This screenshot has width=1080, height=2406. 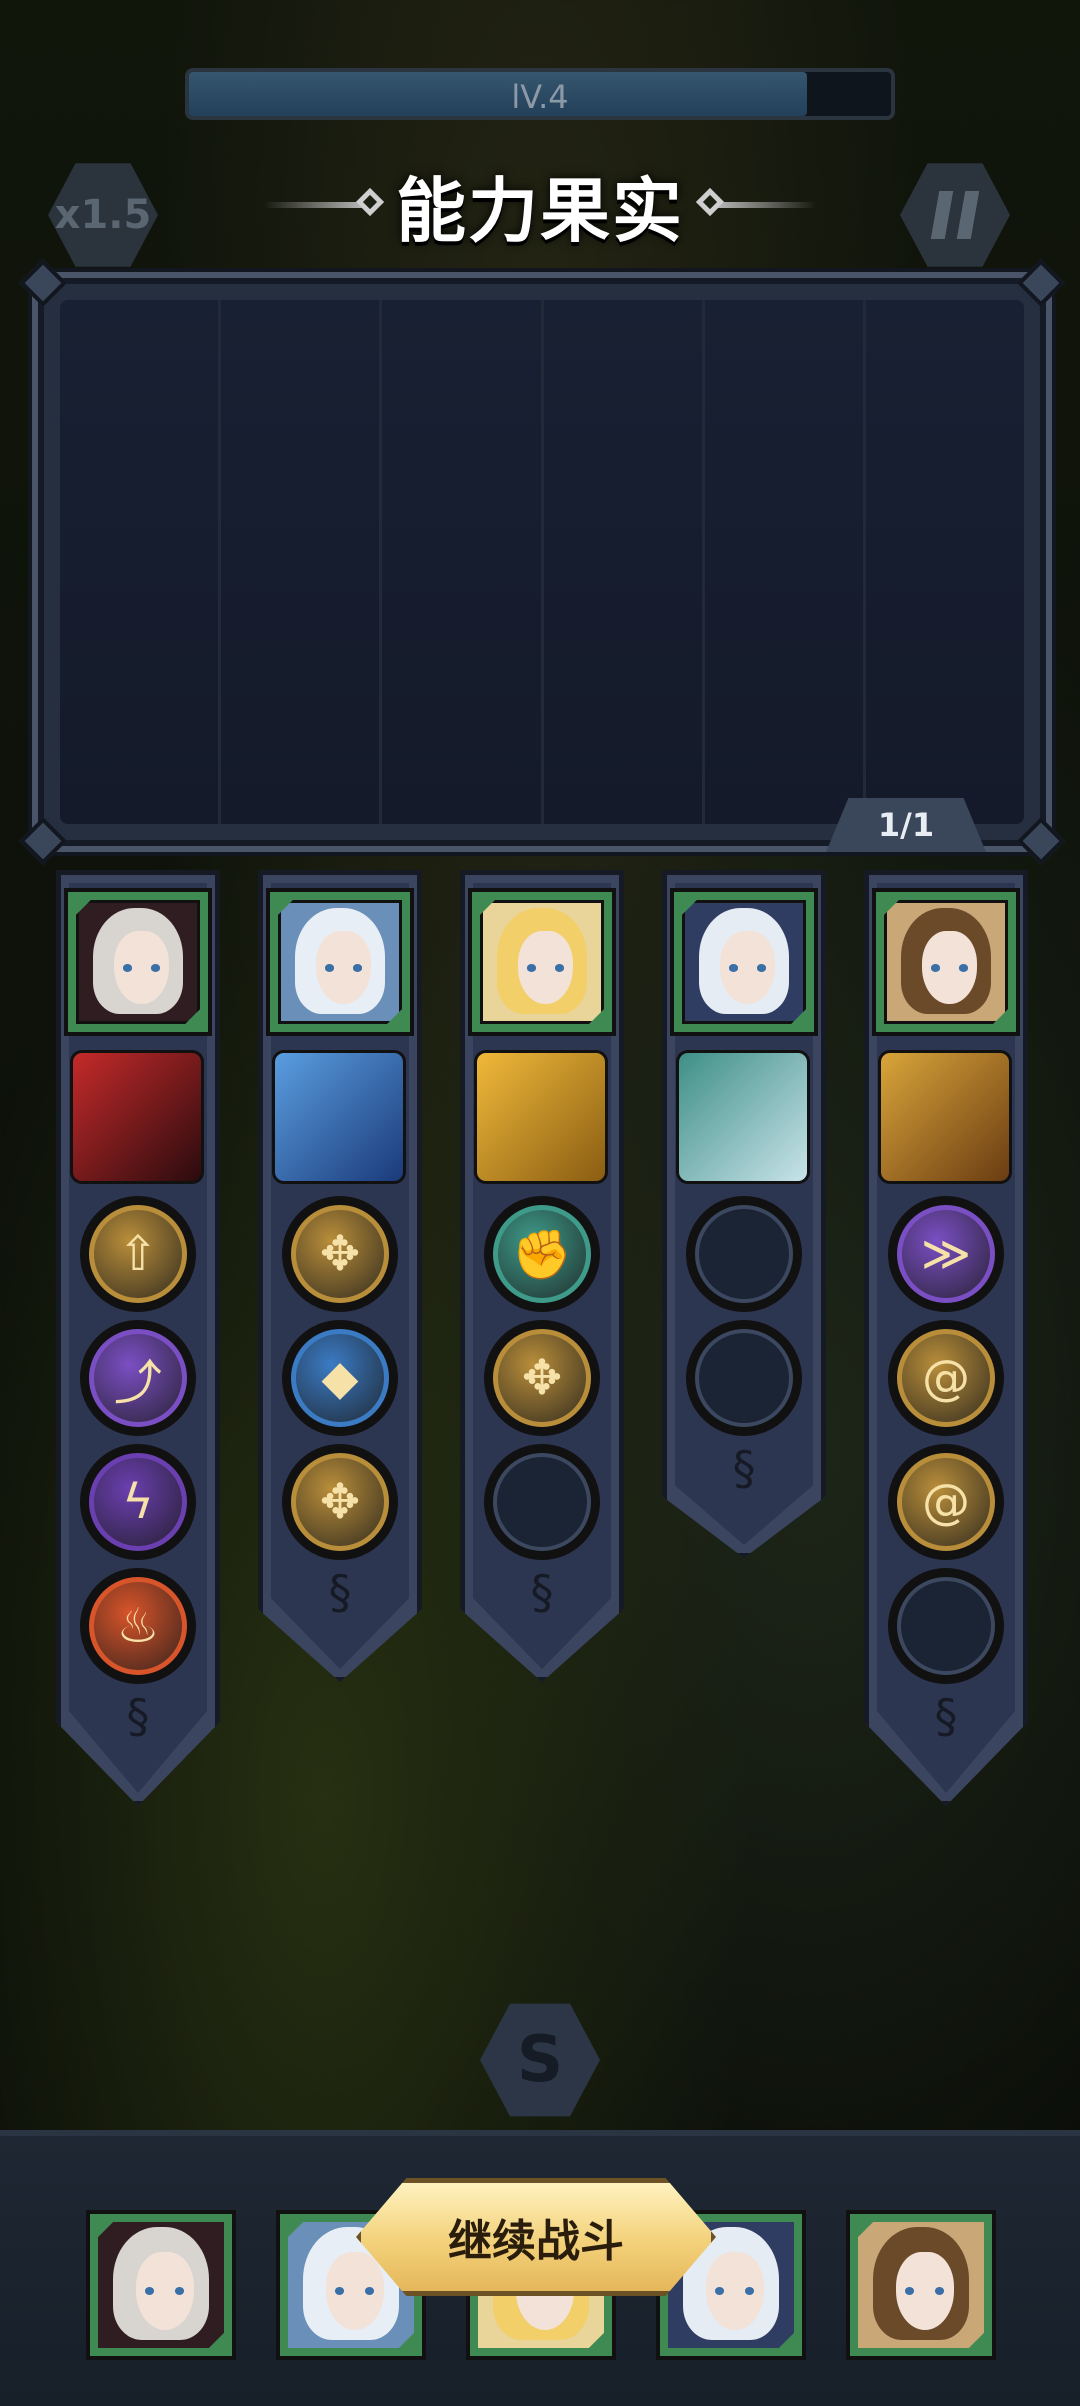 I want to click on hero-column-laurel-goddess: ≫ @ @ §, so click(x=946, y=1338).